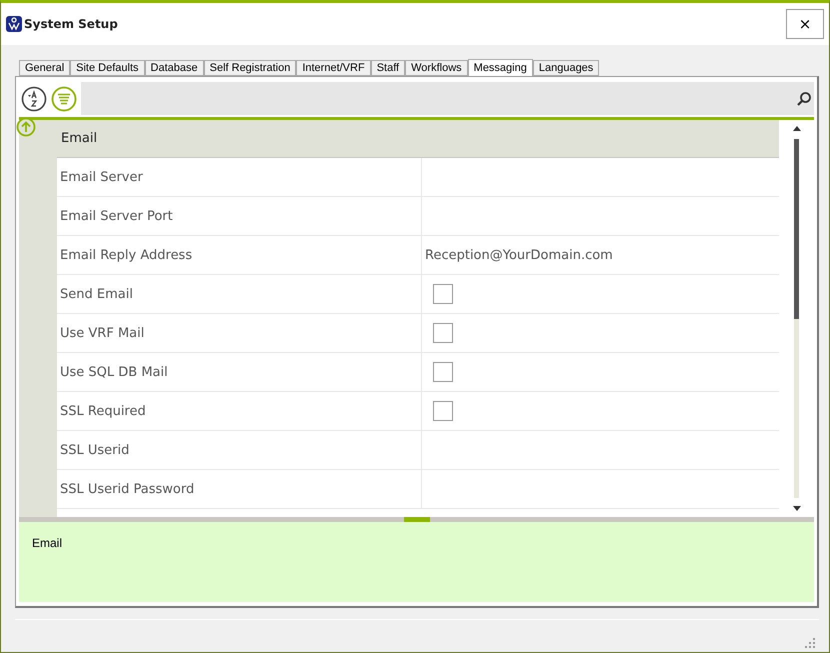 This screenshot has height=653, width=830. Describe the element at coordinates (239, 177) in the screenshot. I see `property-name: Email Server` at that location.